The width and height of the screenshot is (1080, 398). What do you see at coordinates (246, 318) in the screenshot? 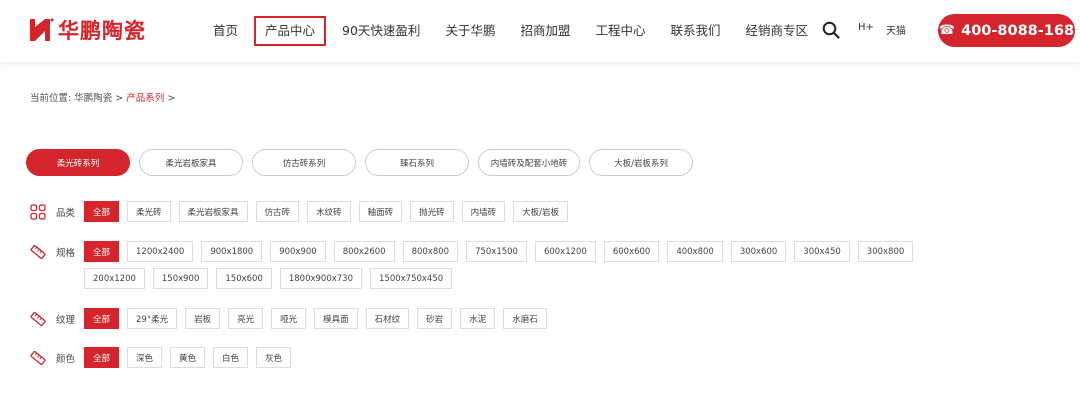
I see `texture-option: 亮光` at bounding box center [246, 318].